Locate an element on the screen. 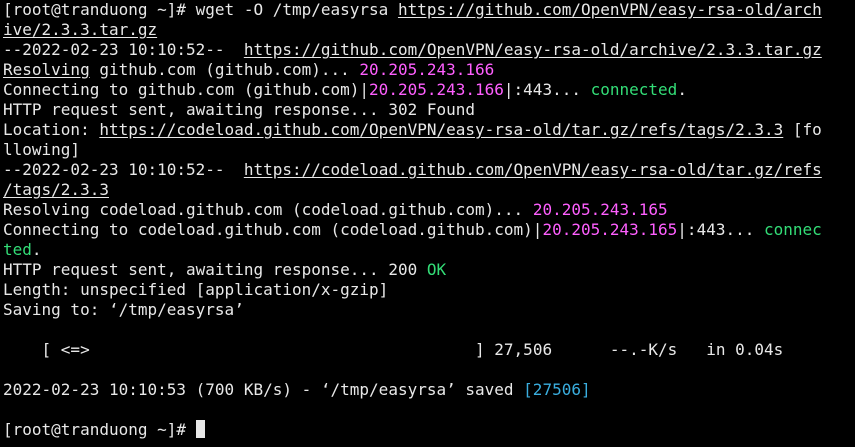 The width and height of the screenshot is (855, 447). terminal-line: Length: unspecified [application/x-gzip] is located at coordinates (429, 290).